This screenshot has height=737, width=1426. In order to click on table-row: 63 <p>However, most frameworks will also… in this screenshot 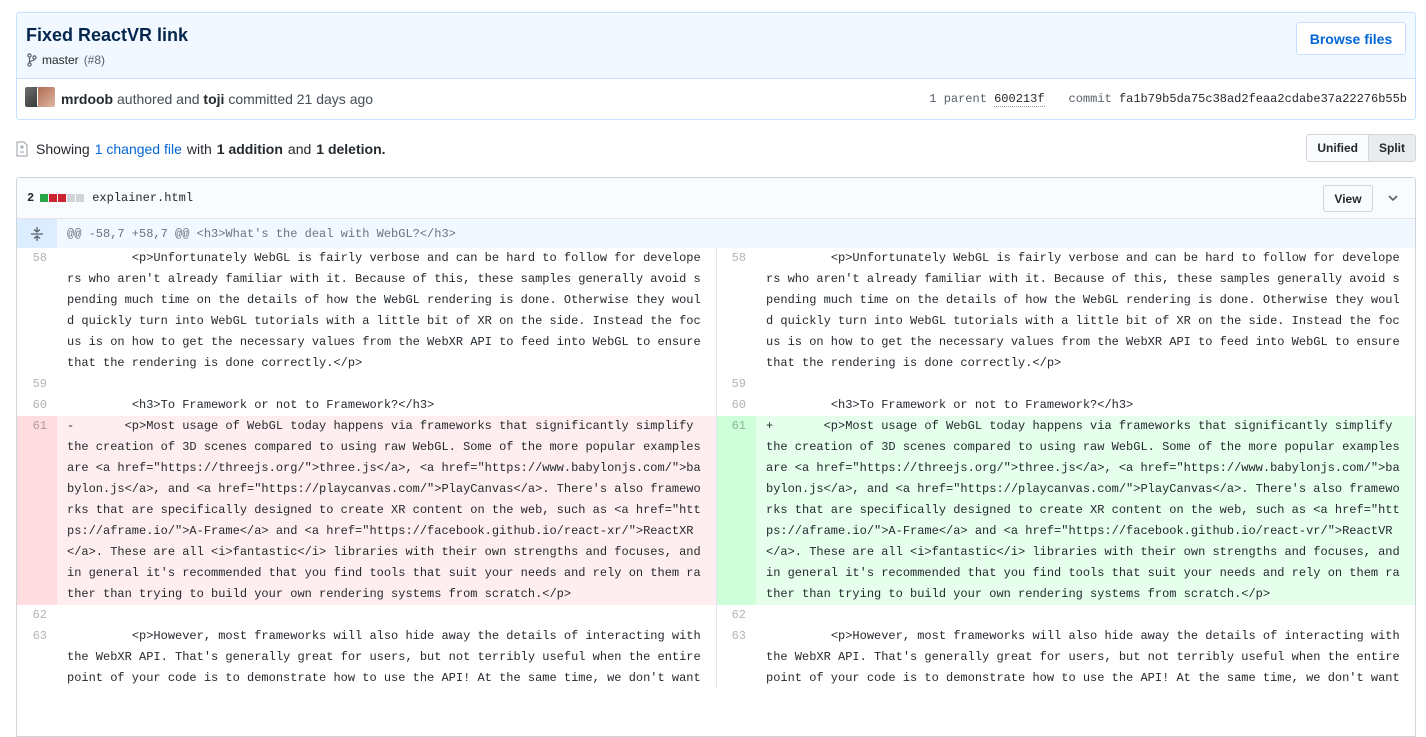, I will do `click(716, 657)`.